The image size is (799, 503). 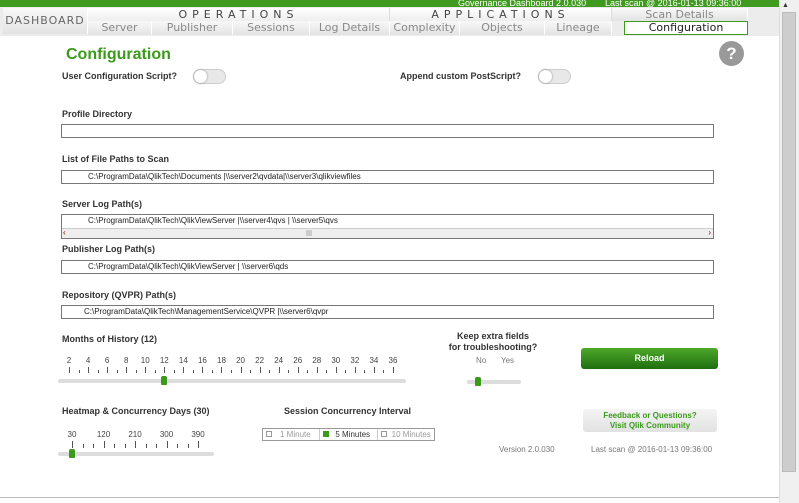 I want to click on scroll-left-icon: ‹, so click(x=64, y=232).